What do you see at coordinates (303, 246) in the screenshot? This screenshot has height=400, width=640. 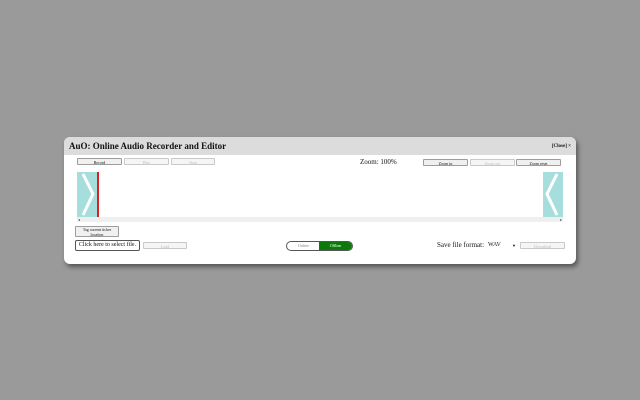 I see `toggle-online: Online` at bounding box center [303, 246].